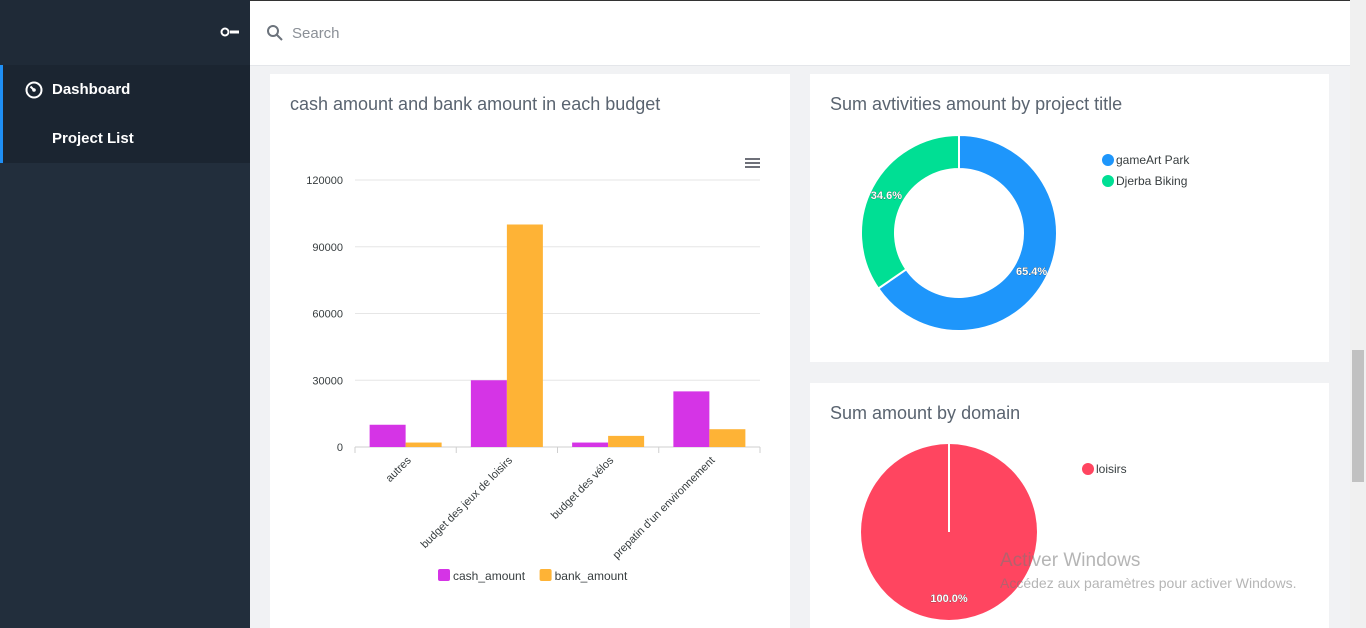  Describe the element at coordinates (399, 469) in the screenshot. I see `x-tick-label: autres` at that location.